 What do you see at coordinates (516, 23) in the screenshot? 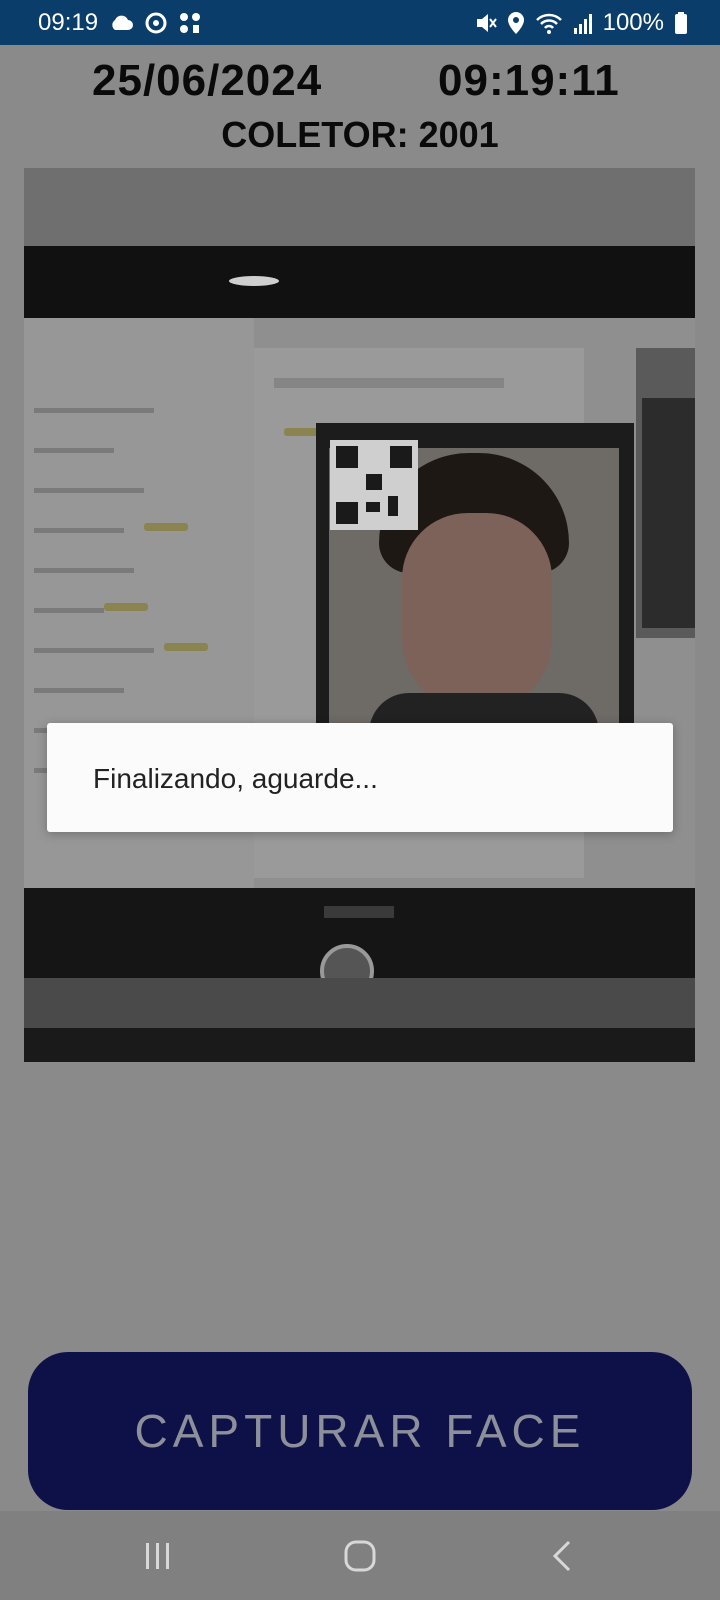
I see `location-icon` at bounding box center [516, 23].